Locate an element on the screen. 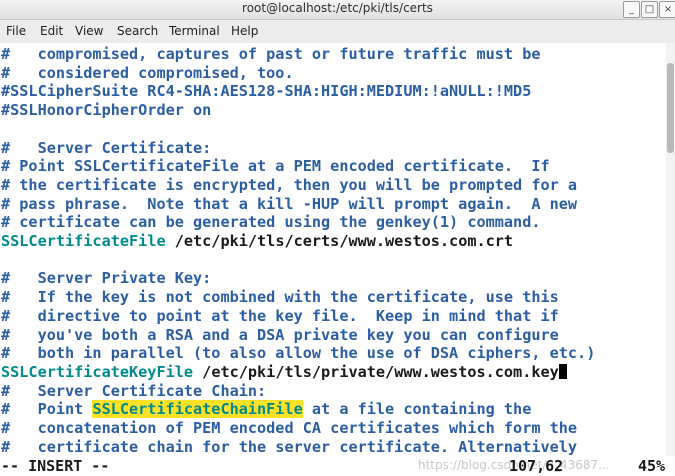 The width and height of the screenshot is (675, 476). editor-line: # Server Certificate: is located at coordinates (106, 148).